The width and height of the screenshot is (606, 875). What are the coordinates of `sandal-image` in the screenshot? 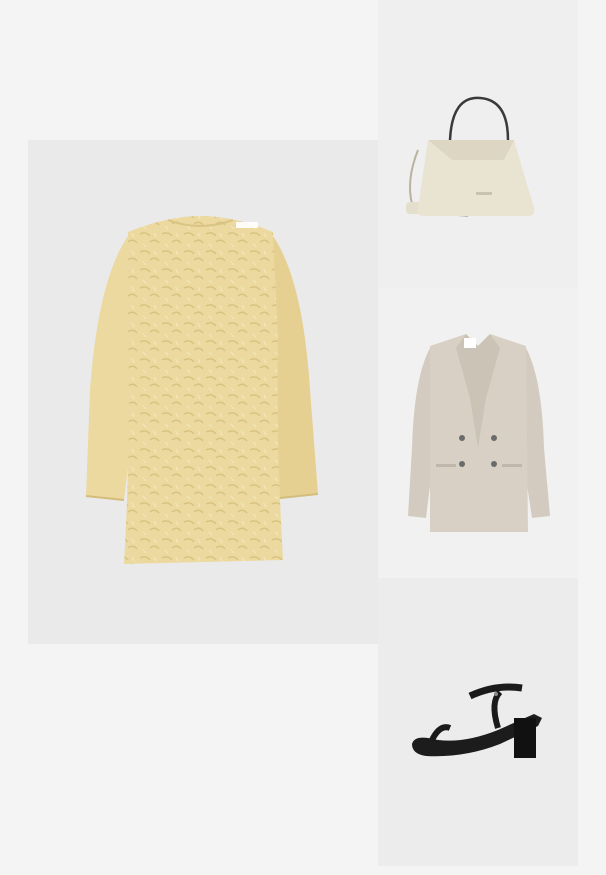 It's located at (477, 720).